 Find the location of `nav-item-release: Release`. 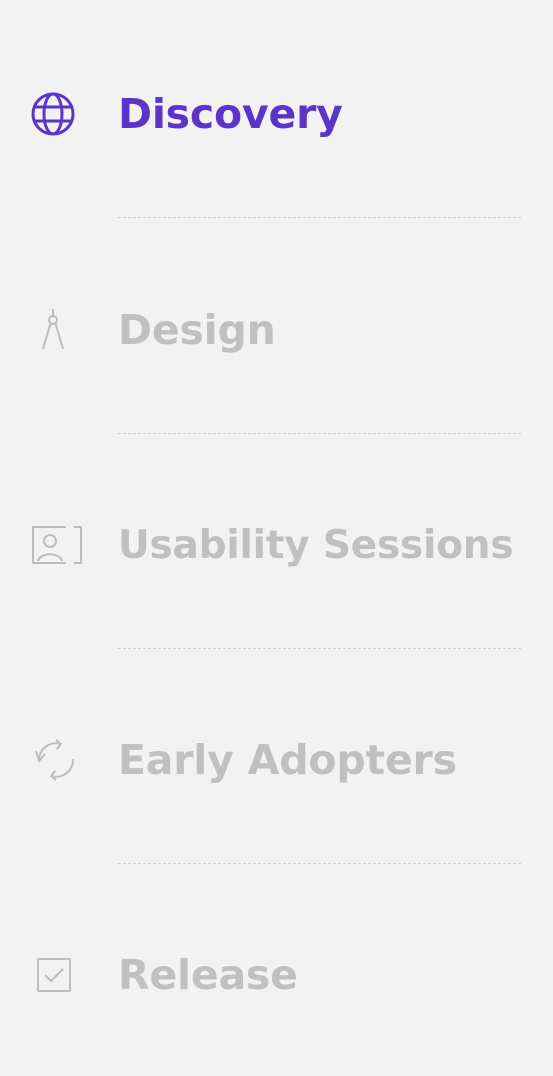

nav-item-release: Release is located at coordinates (286, 975).